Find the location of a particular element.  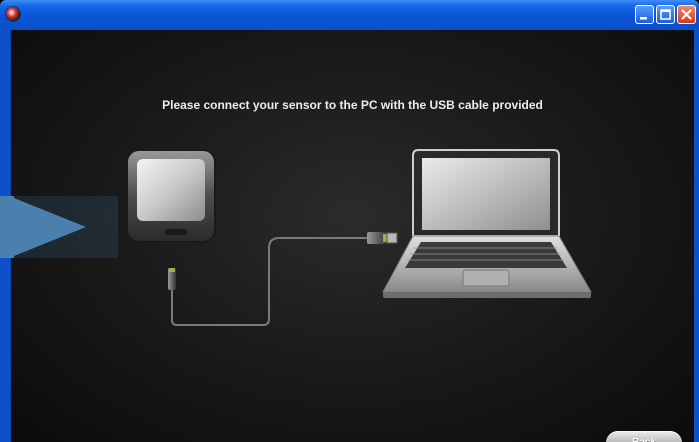

maximize-button is located at coordinates (665, 14).